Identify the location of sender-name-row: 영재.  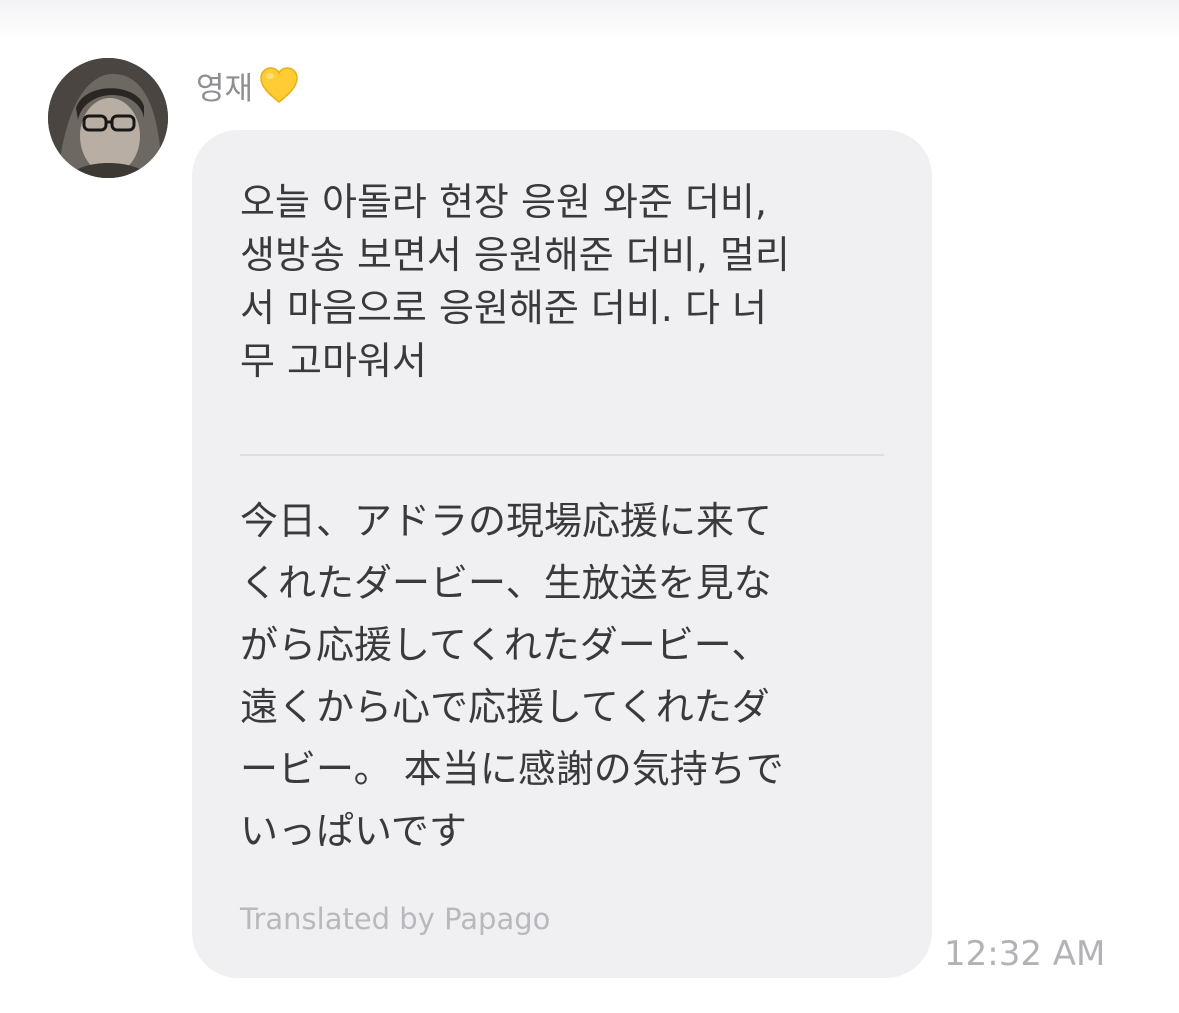
(248, 85).